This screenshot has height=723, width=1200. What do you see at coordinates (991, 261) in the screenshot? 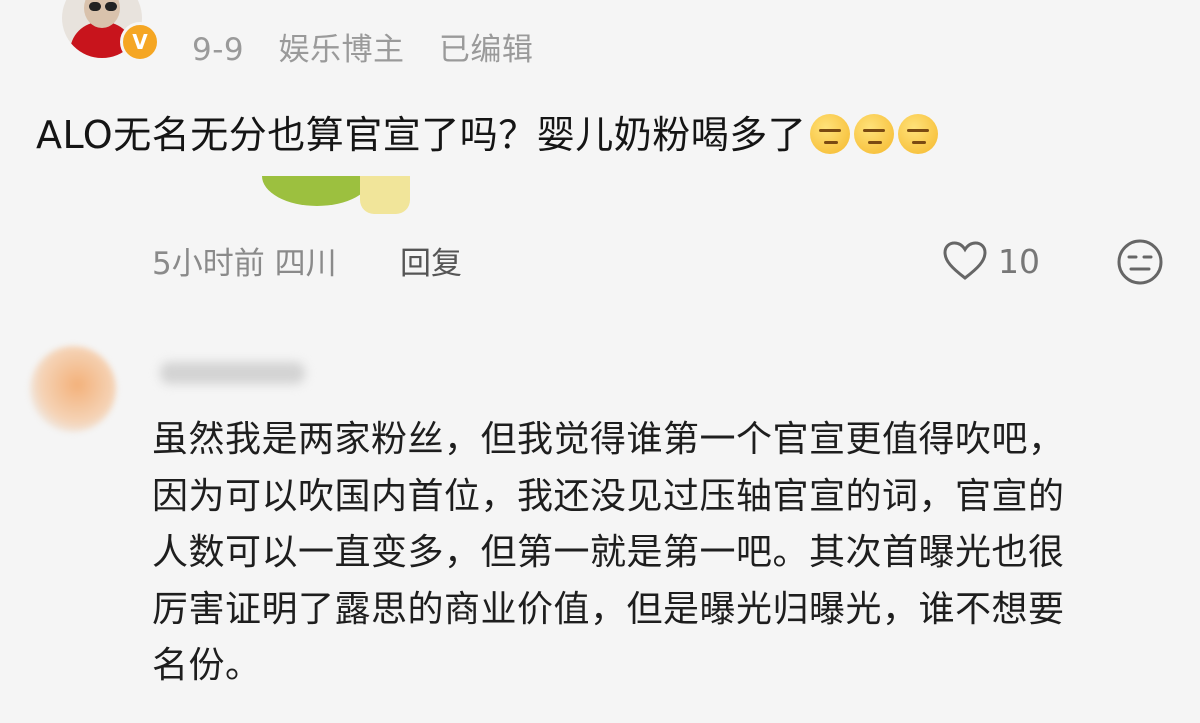
I see `like-button: 10` at bounding box center [991, 261].